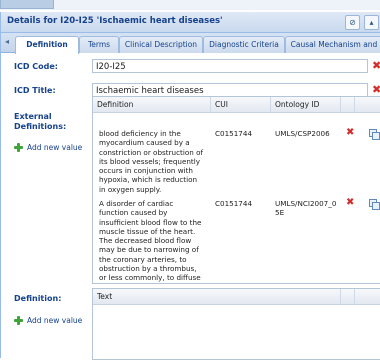 This screenshot has width=380, height=360. What do you see at coordinates (38, 298) in the screenshot?
I see `definition-label: Definition:` at bounding box center [38, 298].